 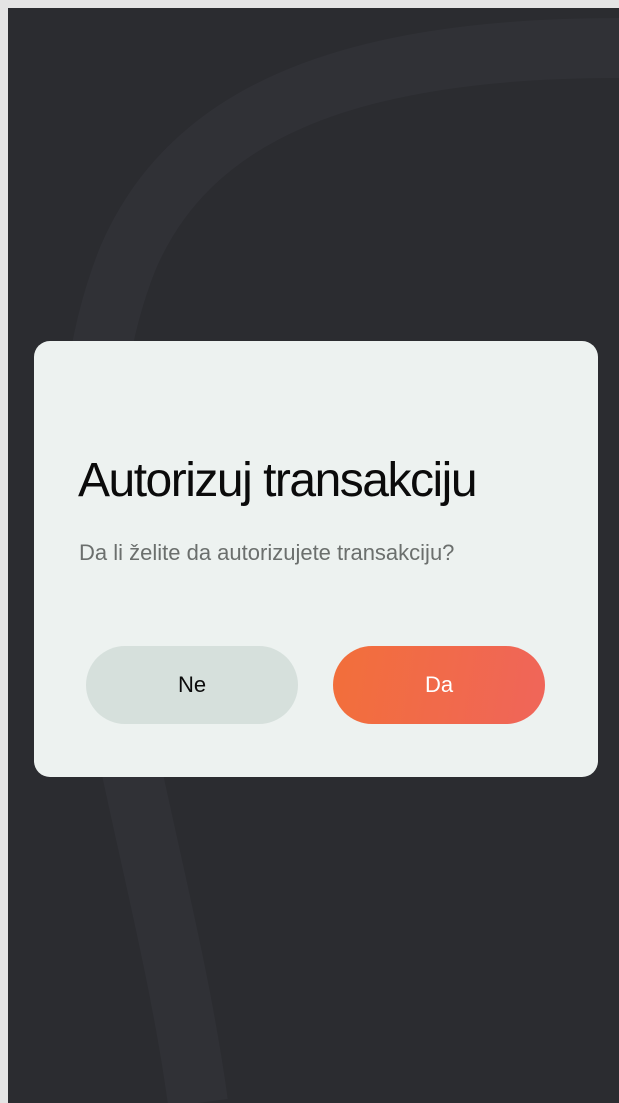 I want to click on dialog-title: Autorizuj transakciju, so click(x=278, y=480).